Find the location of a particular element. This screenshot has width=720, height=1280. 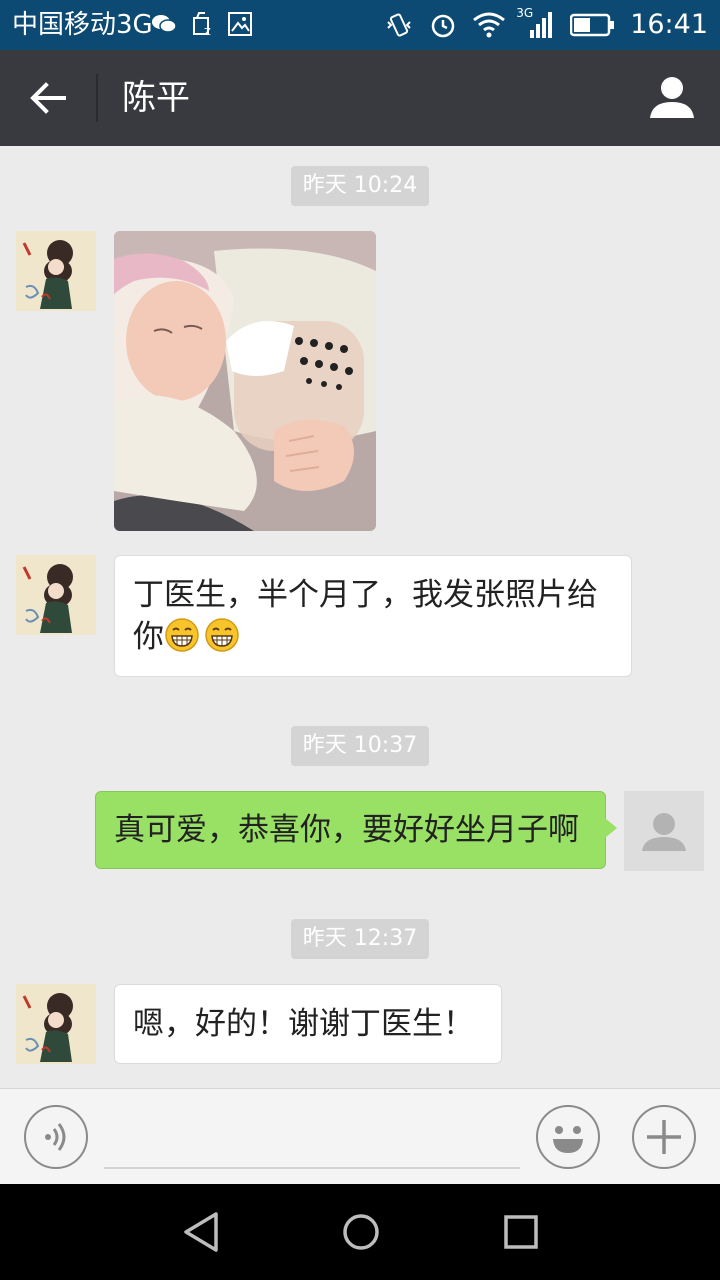

clean-icon: Z is located at coordinates (202, 24).